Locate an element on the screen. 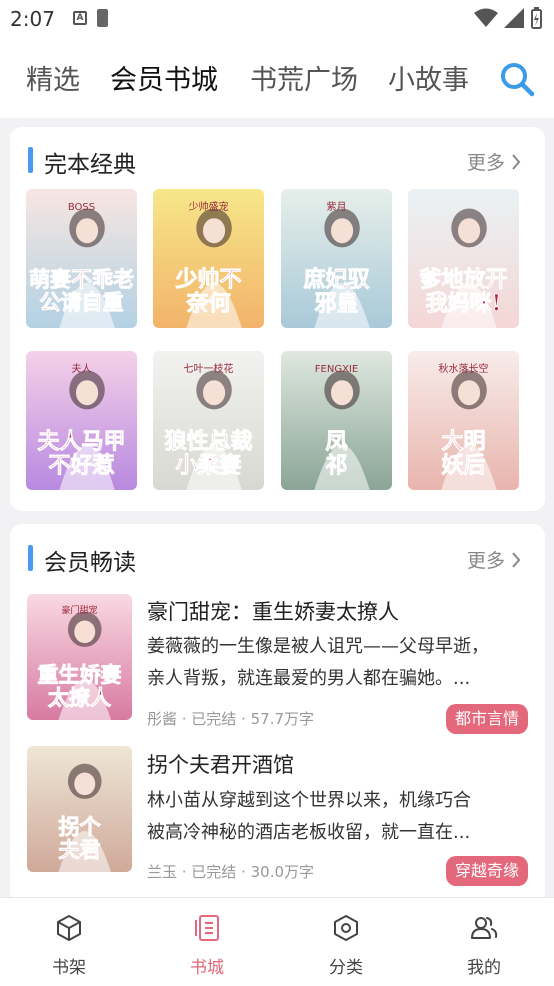 This screenshot has height=986, width=554. search-icon is located at coordinates (518, 80).